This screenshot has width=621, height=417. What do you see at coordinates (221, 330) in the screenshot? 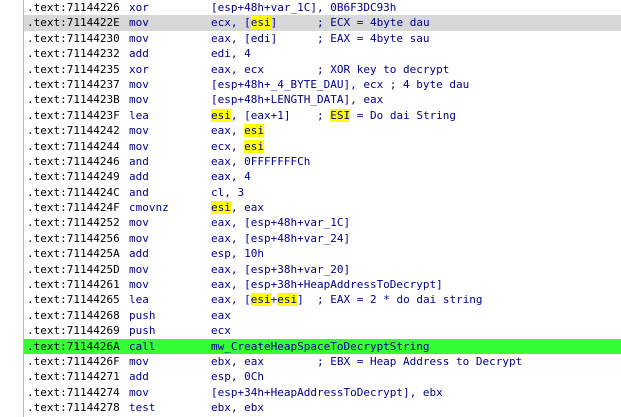
I see `operands: ecx` at bounding box center [221, 330].